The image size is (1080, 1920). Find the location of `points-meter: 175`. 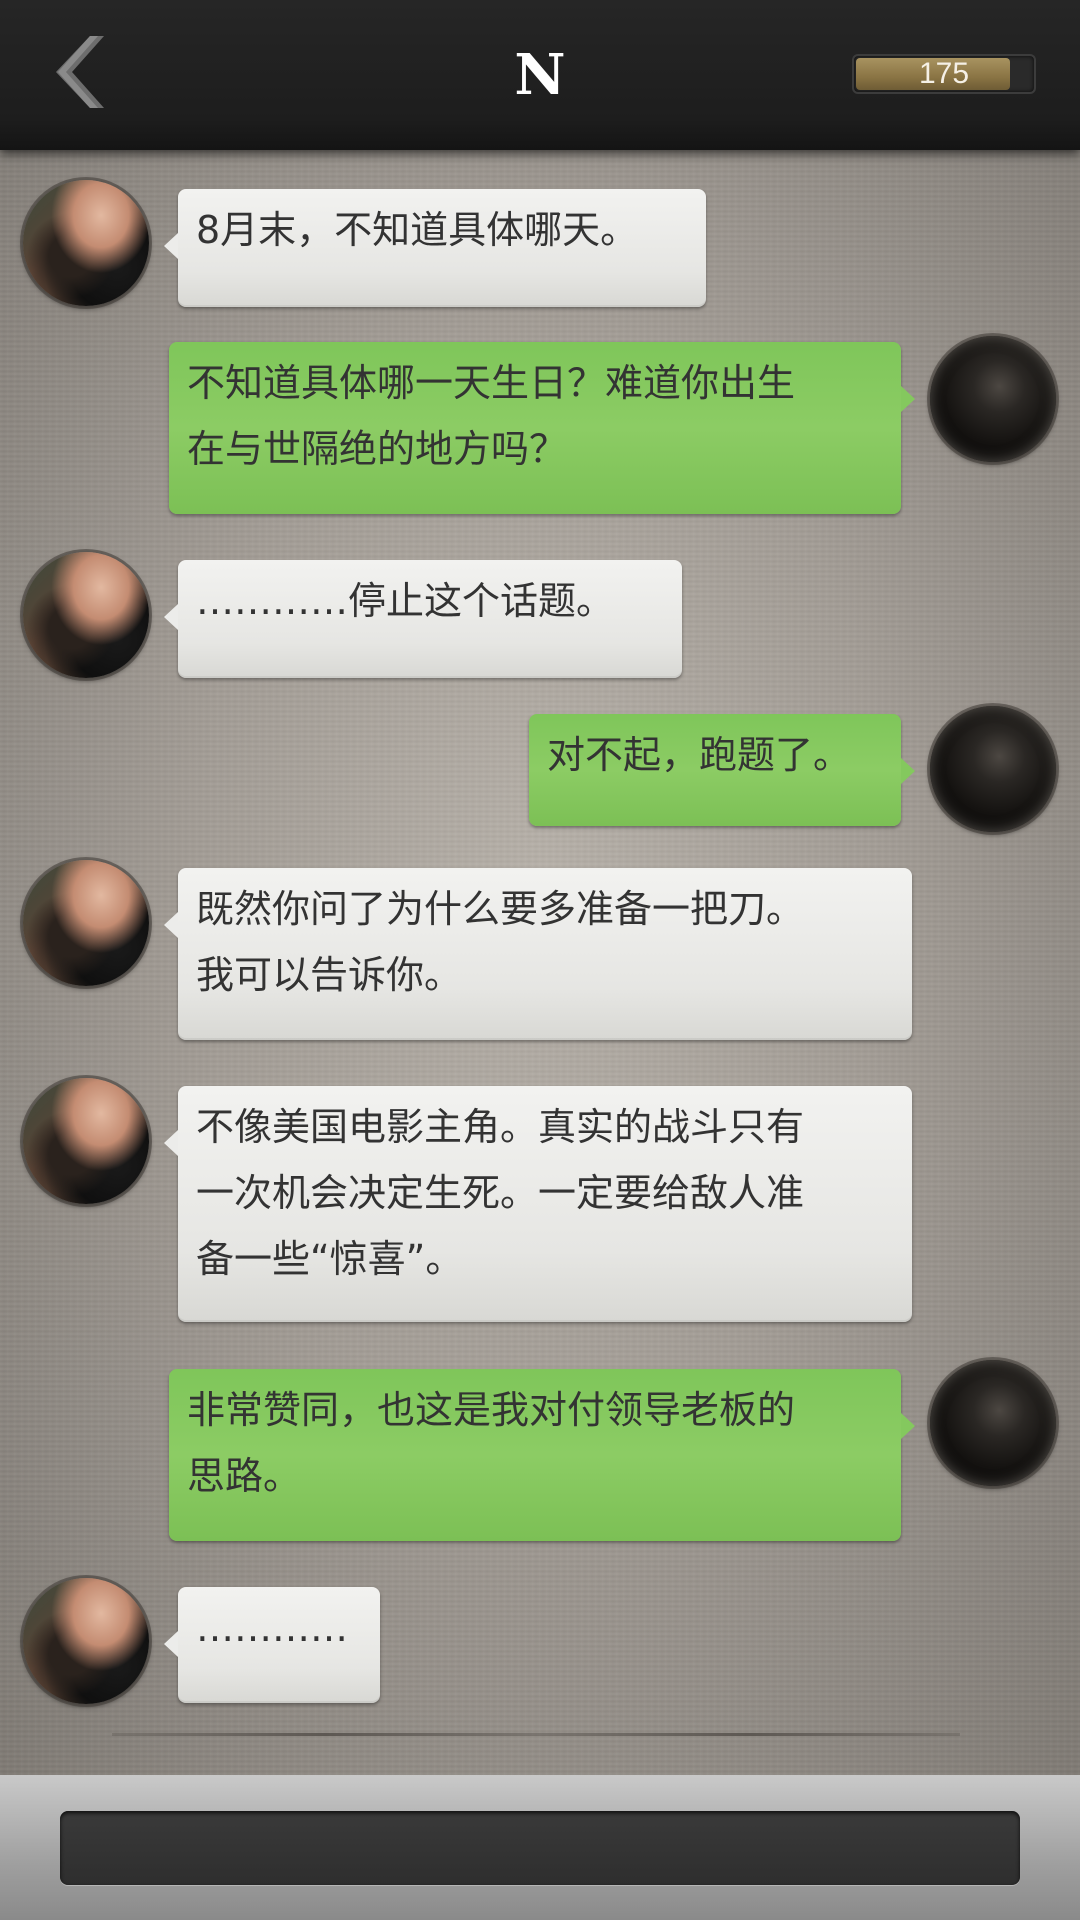

points-meter: 175 is located at coordinates (944, 74).